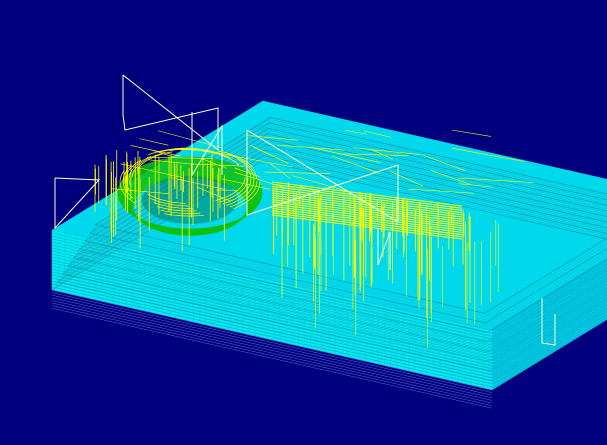 The image size is (607, 445). Describe the element at coordinates (170, 113) in the screenshot. I see `outline-polyline` at that location.